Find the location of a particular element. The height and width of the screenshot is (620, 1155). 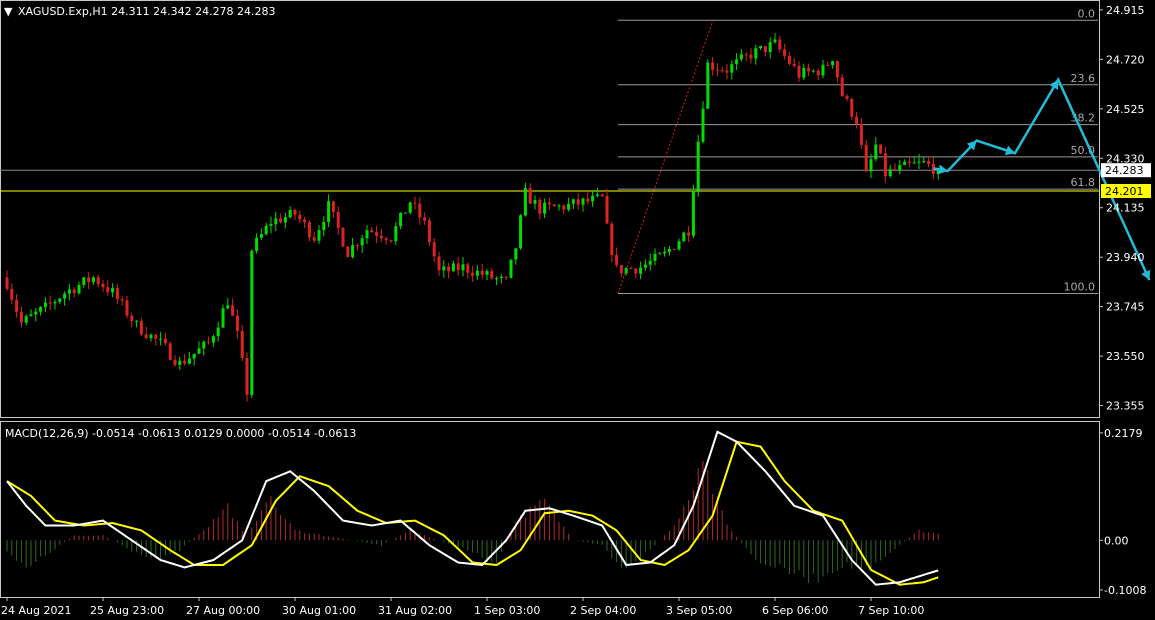

time-tick-label: 7 Sep 10:00 is located at coordinates (891, 610).